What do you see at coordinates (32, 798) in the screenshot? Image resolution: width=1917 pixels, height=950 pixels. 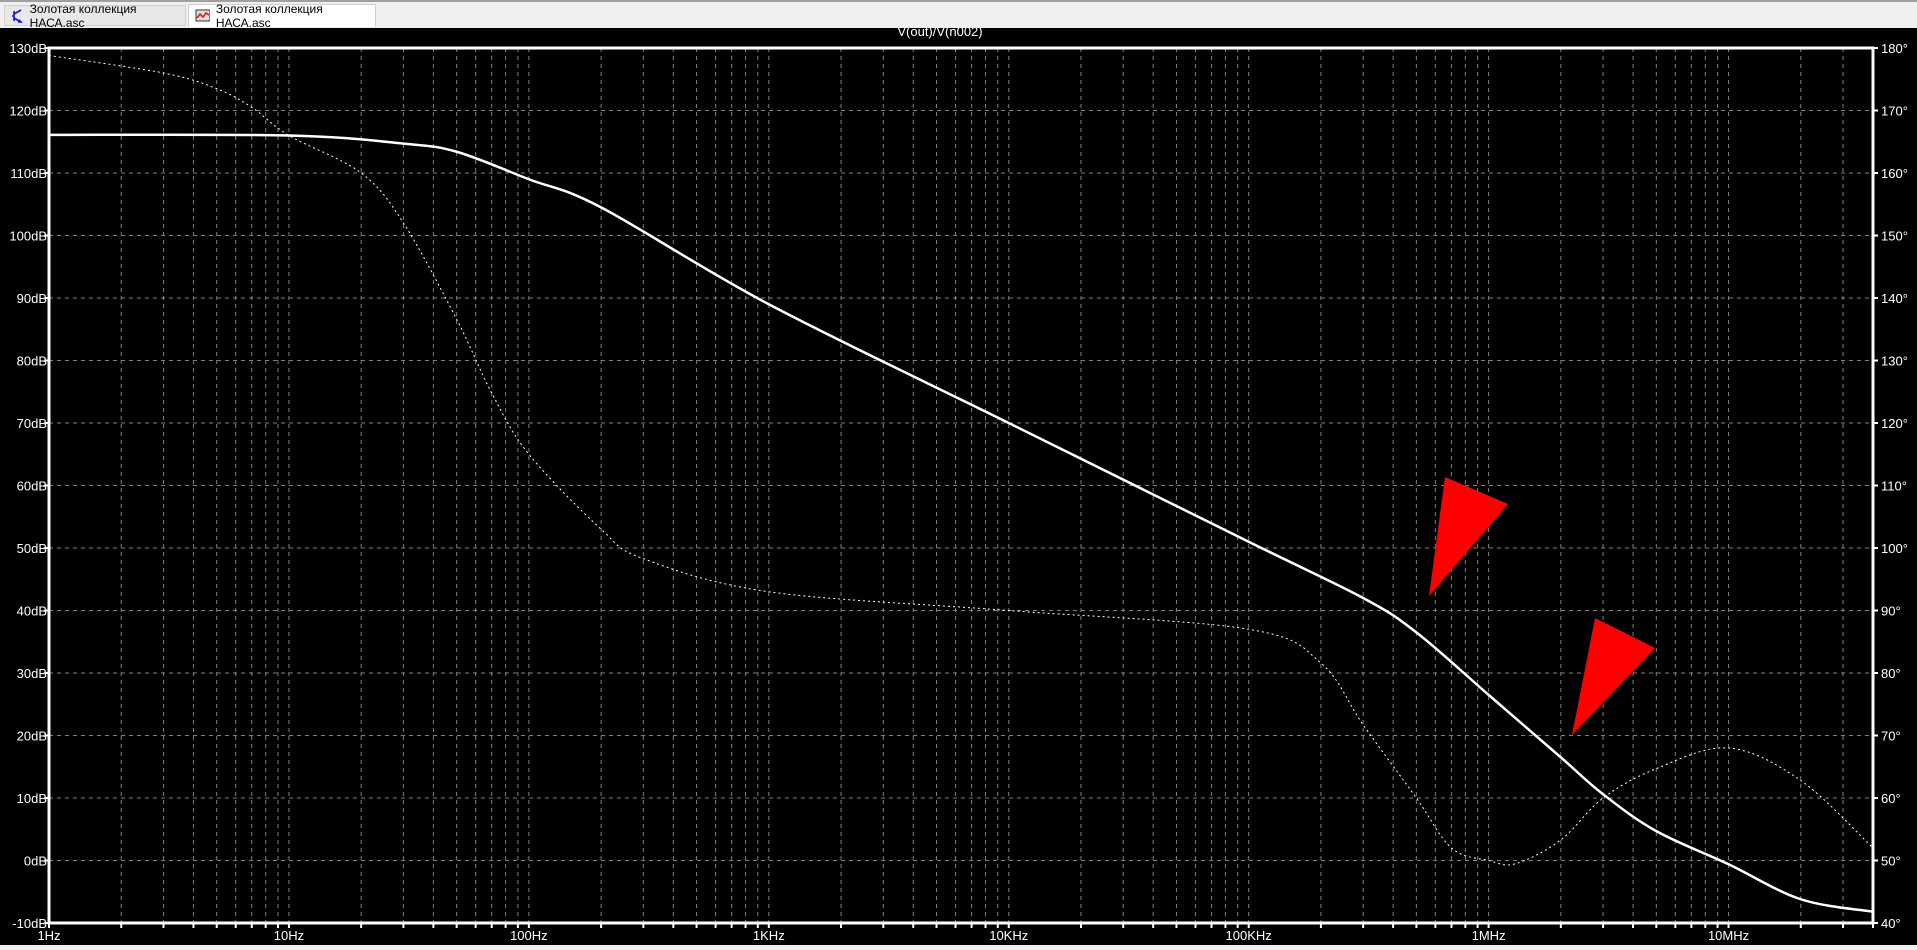 I see `y-left-tick-label: 10dB` at bounding box center [32, 798].